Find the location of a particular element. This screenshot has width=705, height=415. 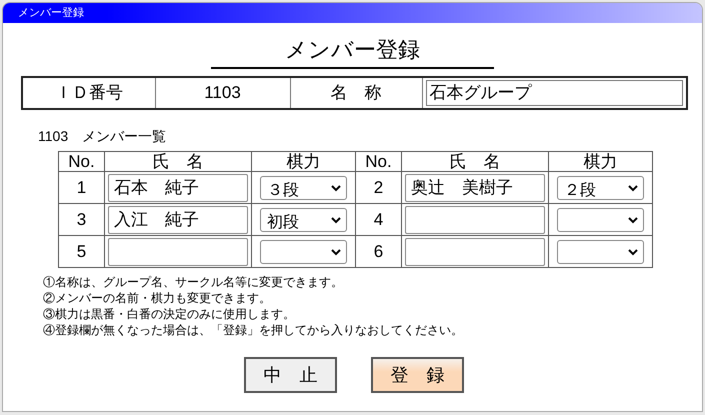

group-name-field: 石本グループ is located at coordinates (554, 93).